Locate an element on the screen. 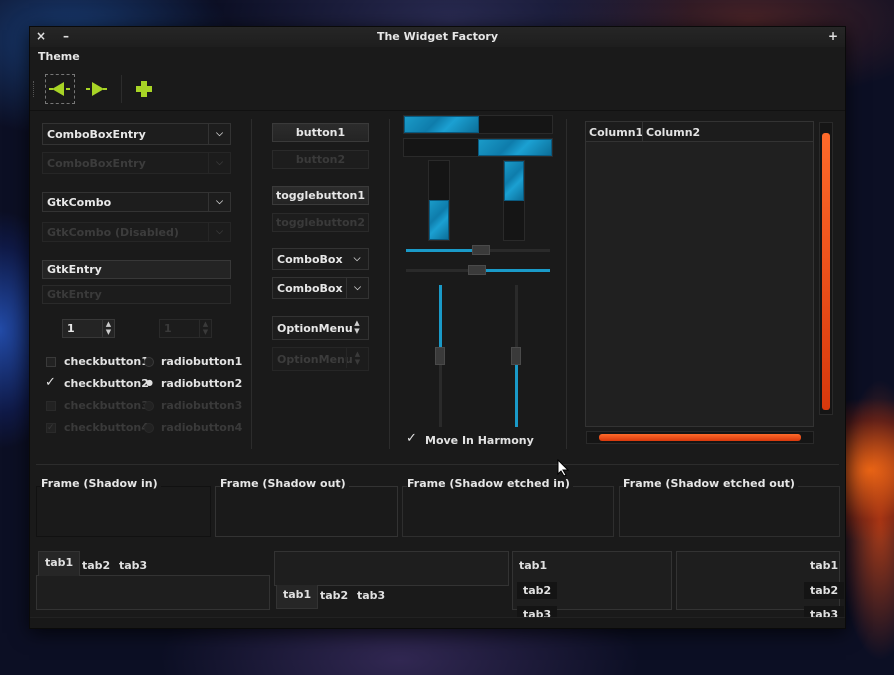 Image resolution: width=894 pixels, height=675 pixels. checkbutton2-label: checkbutton2 is located at coordinates (106, 383).